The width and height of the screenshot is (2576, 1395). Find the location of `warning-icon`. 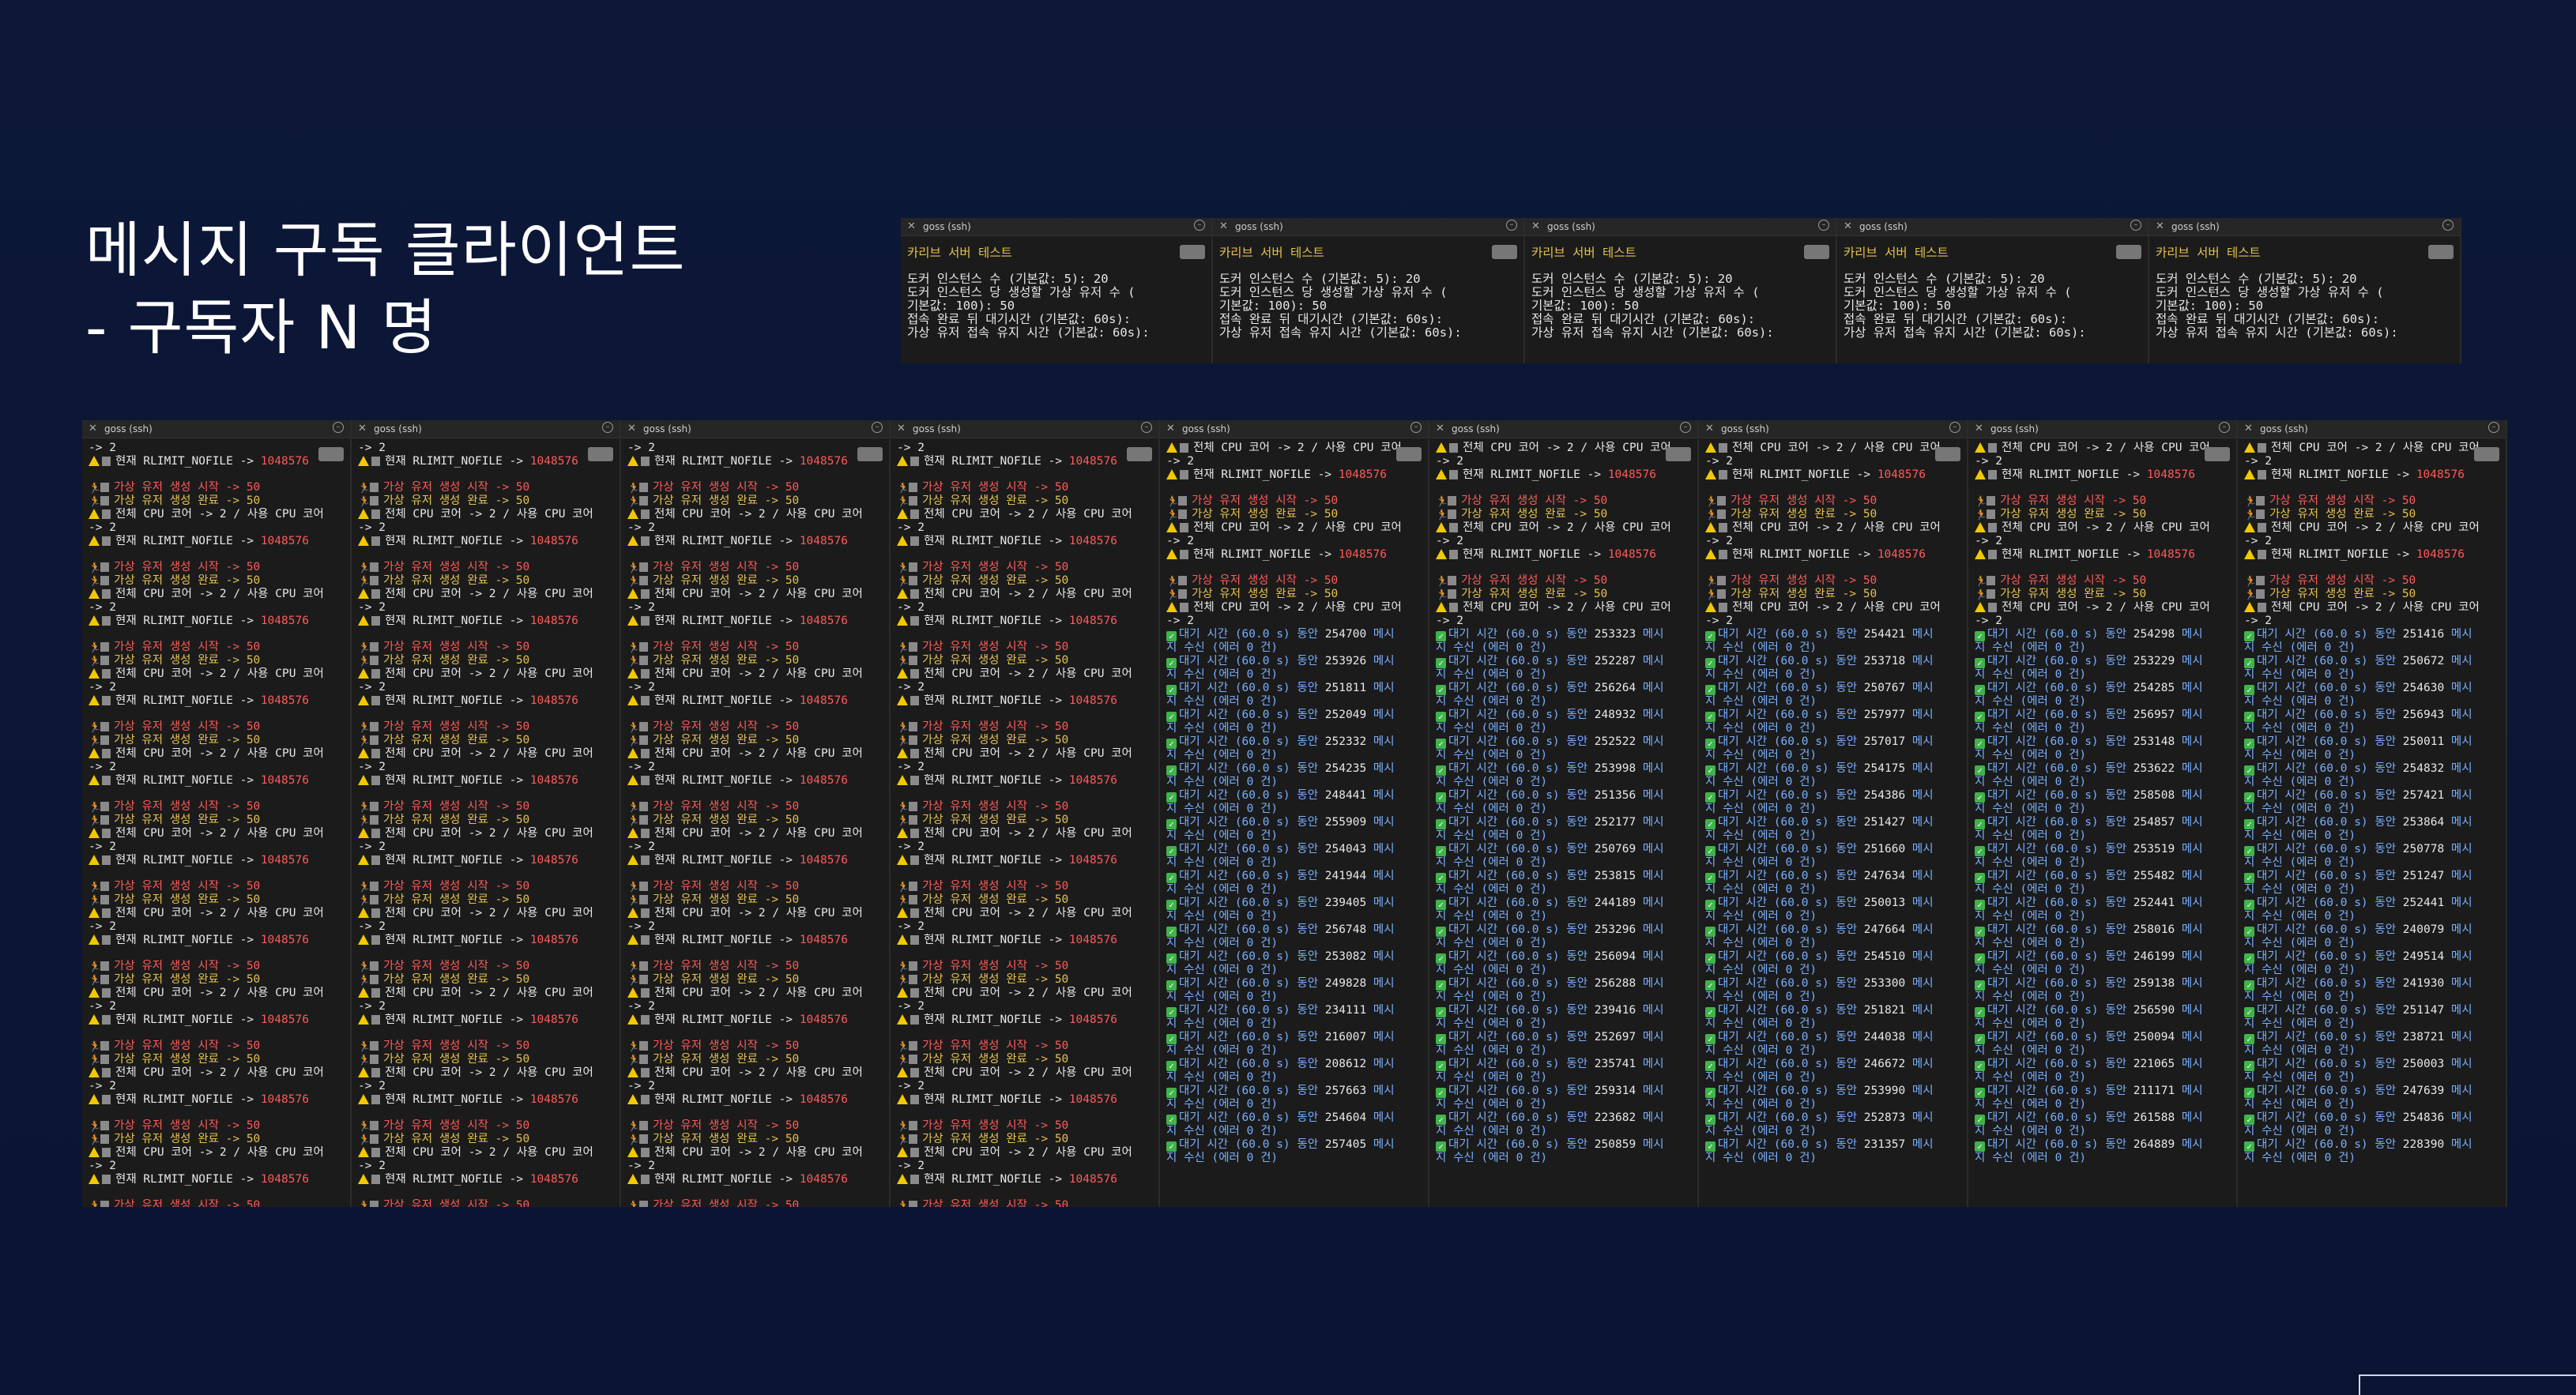

warning-icon is located at coordinates (363, 833).